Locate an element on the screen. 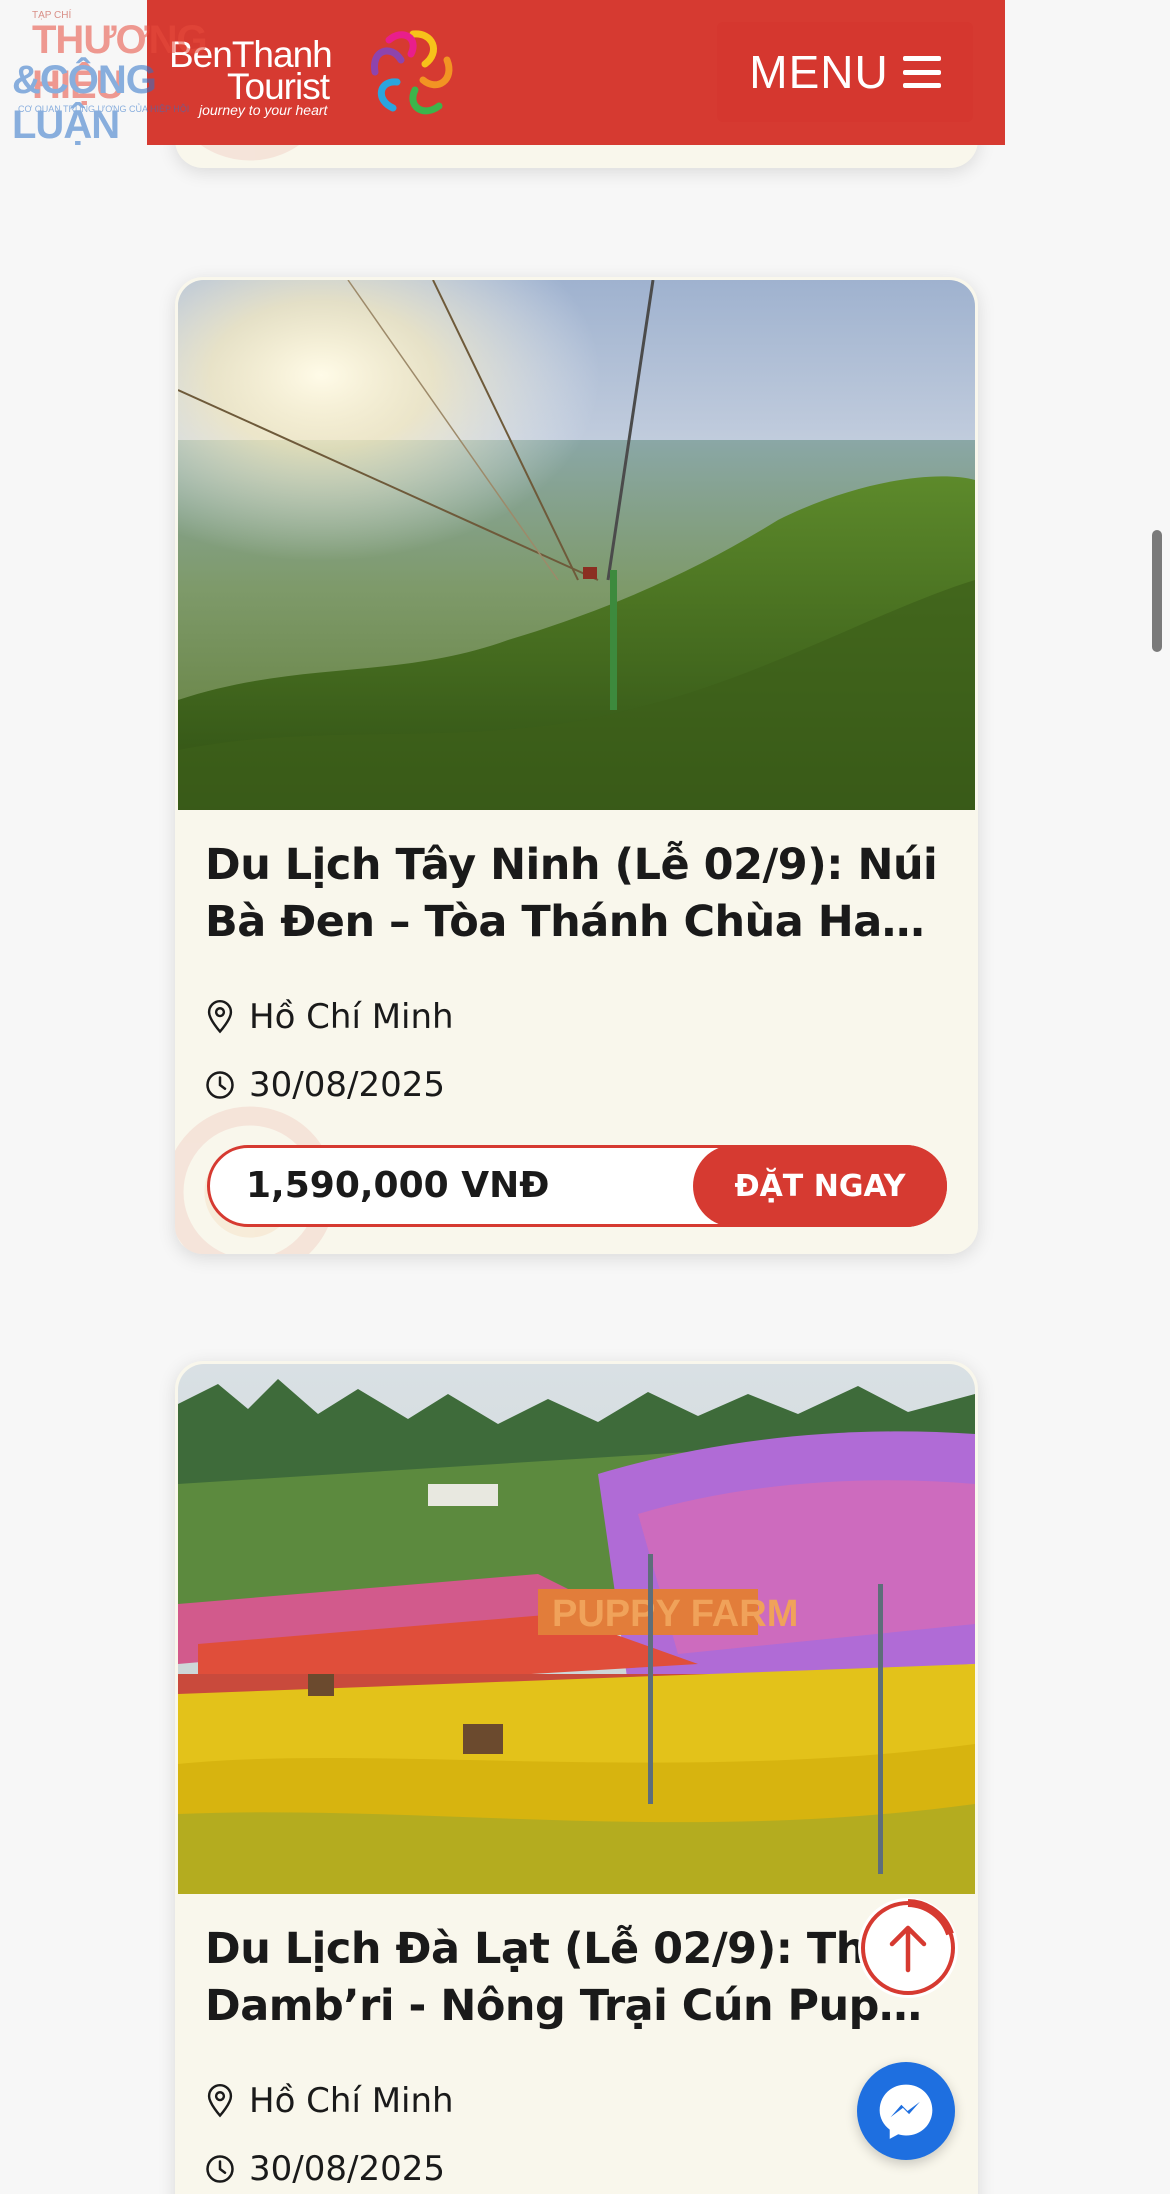 The height and width of the screenshot is (2194, 1170). messenger-icon is located at coordinates (906, 2111).